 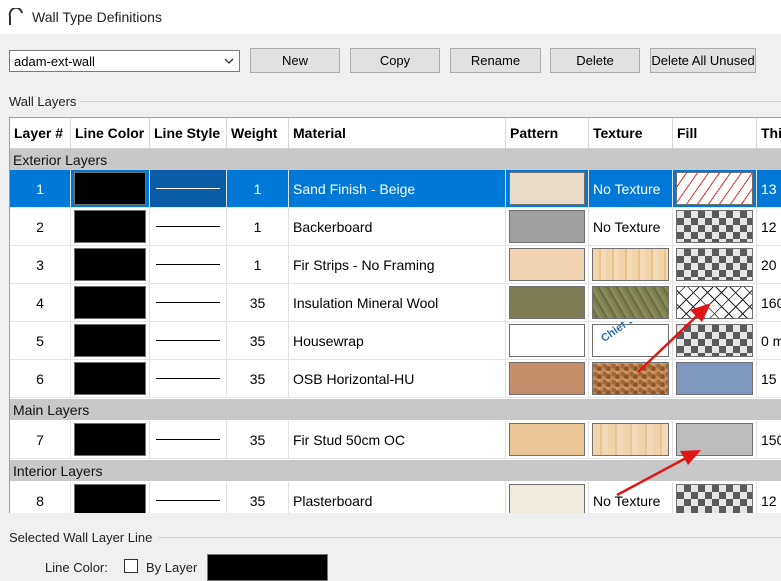 What do you see at coordinates (267, 567) in the screenshot?
I see `line-color-button` at bounding box center [267, 567].